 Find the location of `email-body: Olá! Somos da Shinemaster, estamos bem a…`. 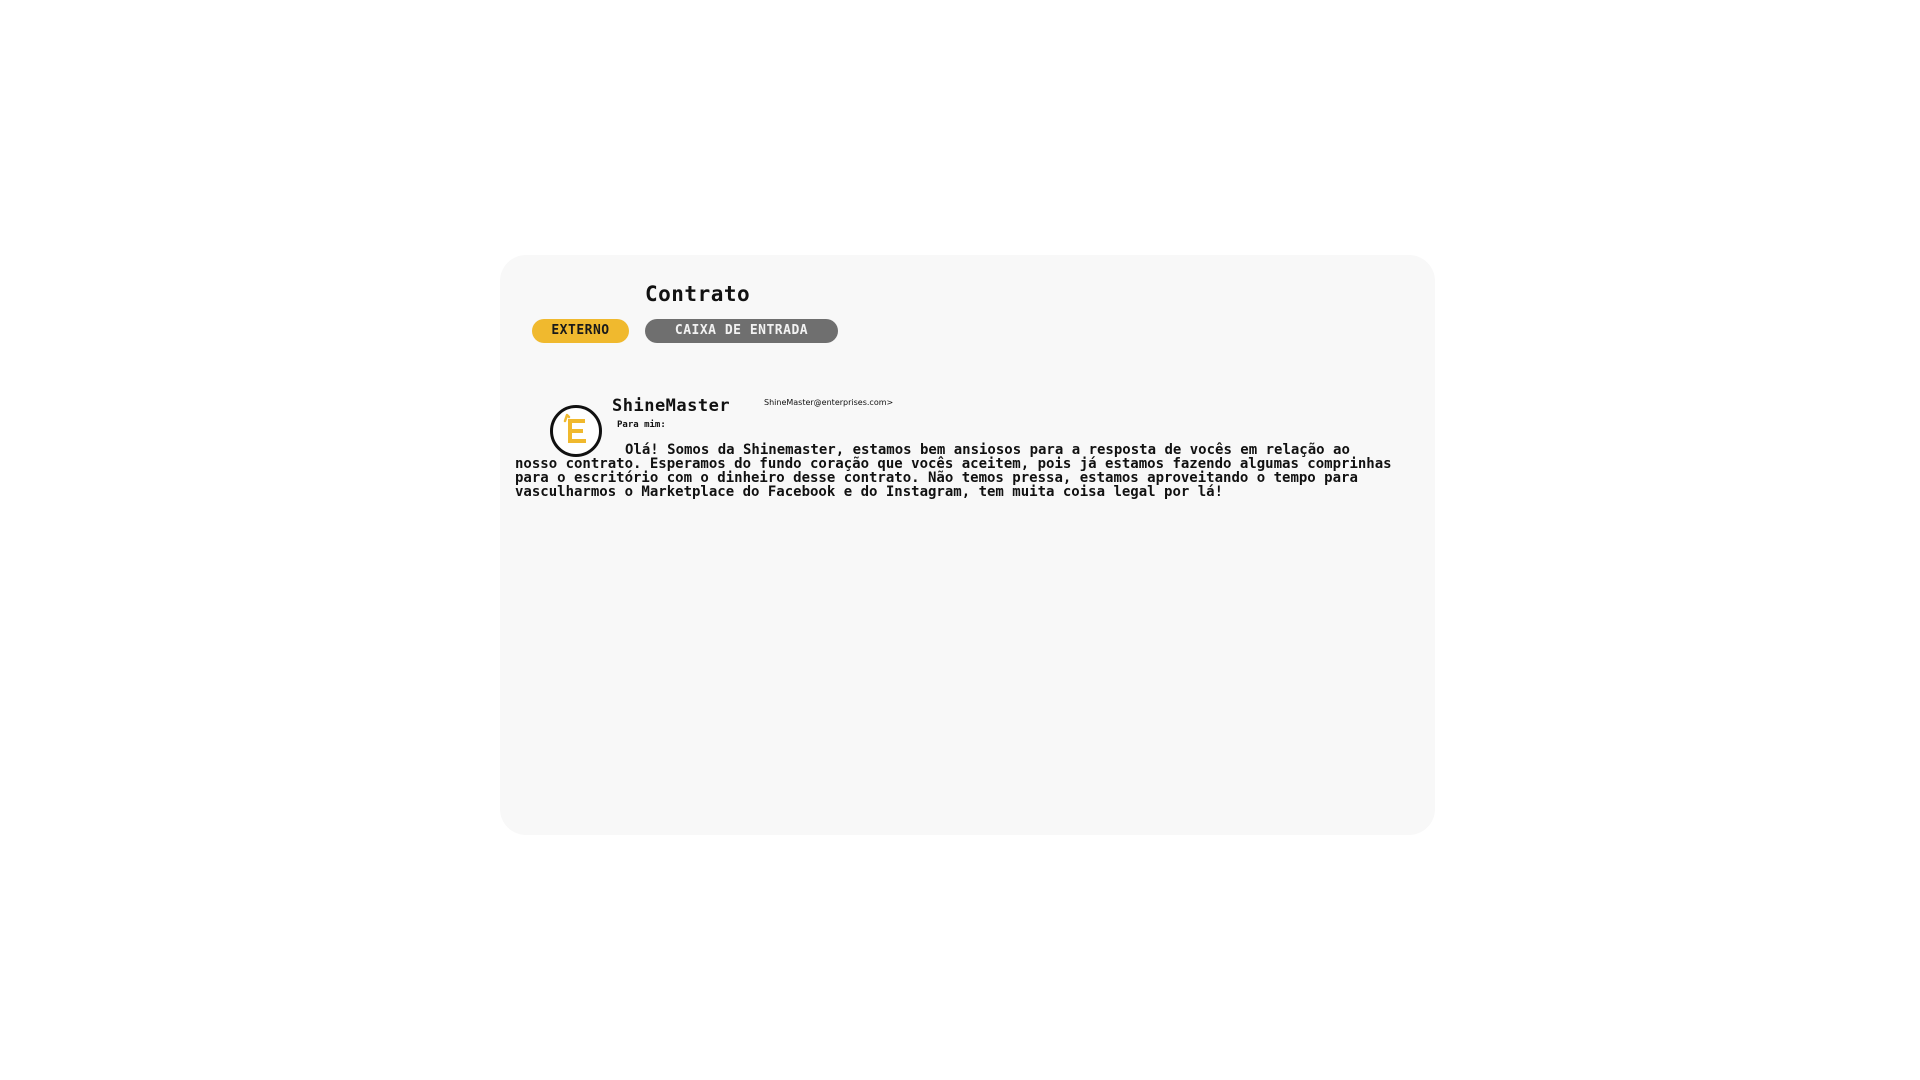

email-body: Olá! Somos da Shinemaster, estamos bem a… is located at coordinates (953, 471).